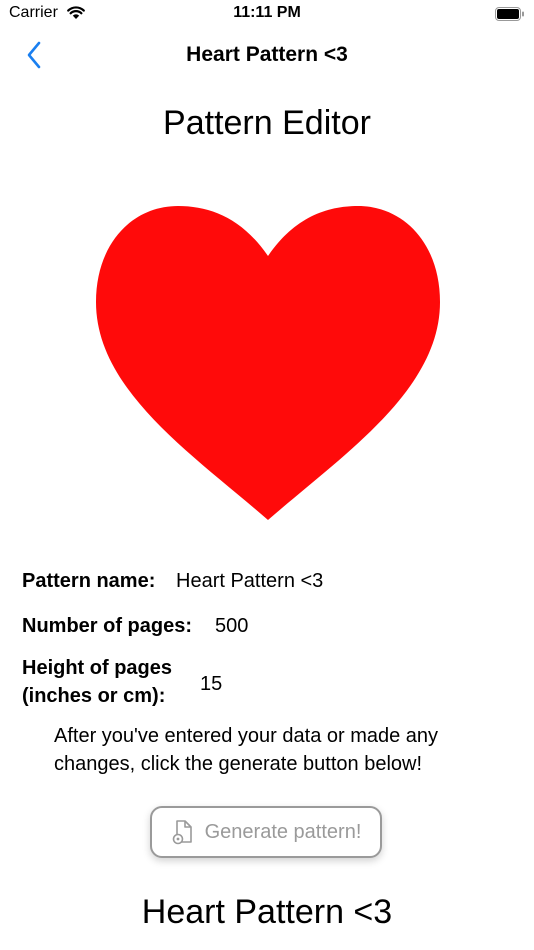  What do you see at coordinates (267, 12) in the screenshot?
I see `clock: 11:11 PM` at bounding box center [267, 12].